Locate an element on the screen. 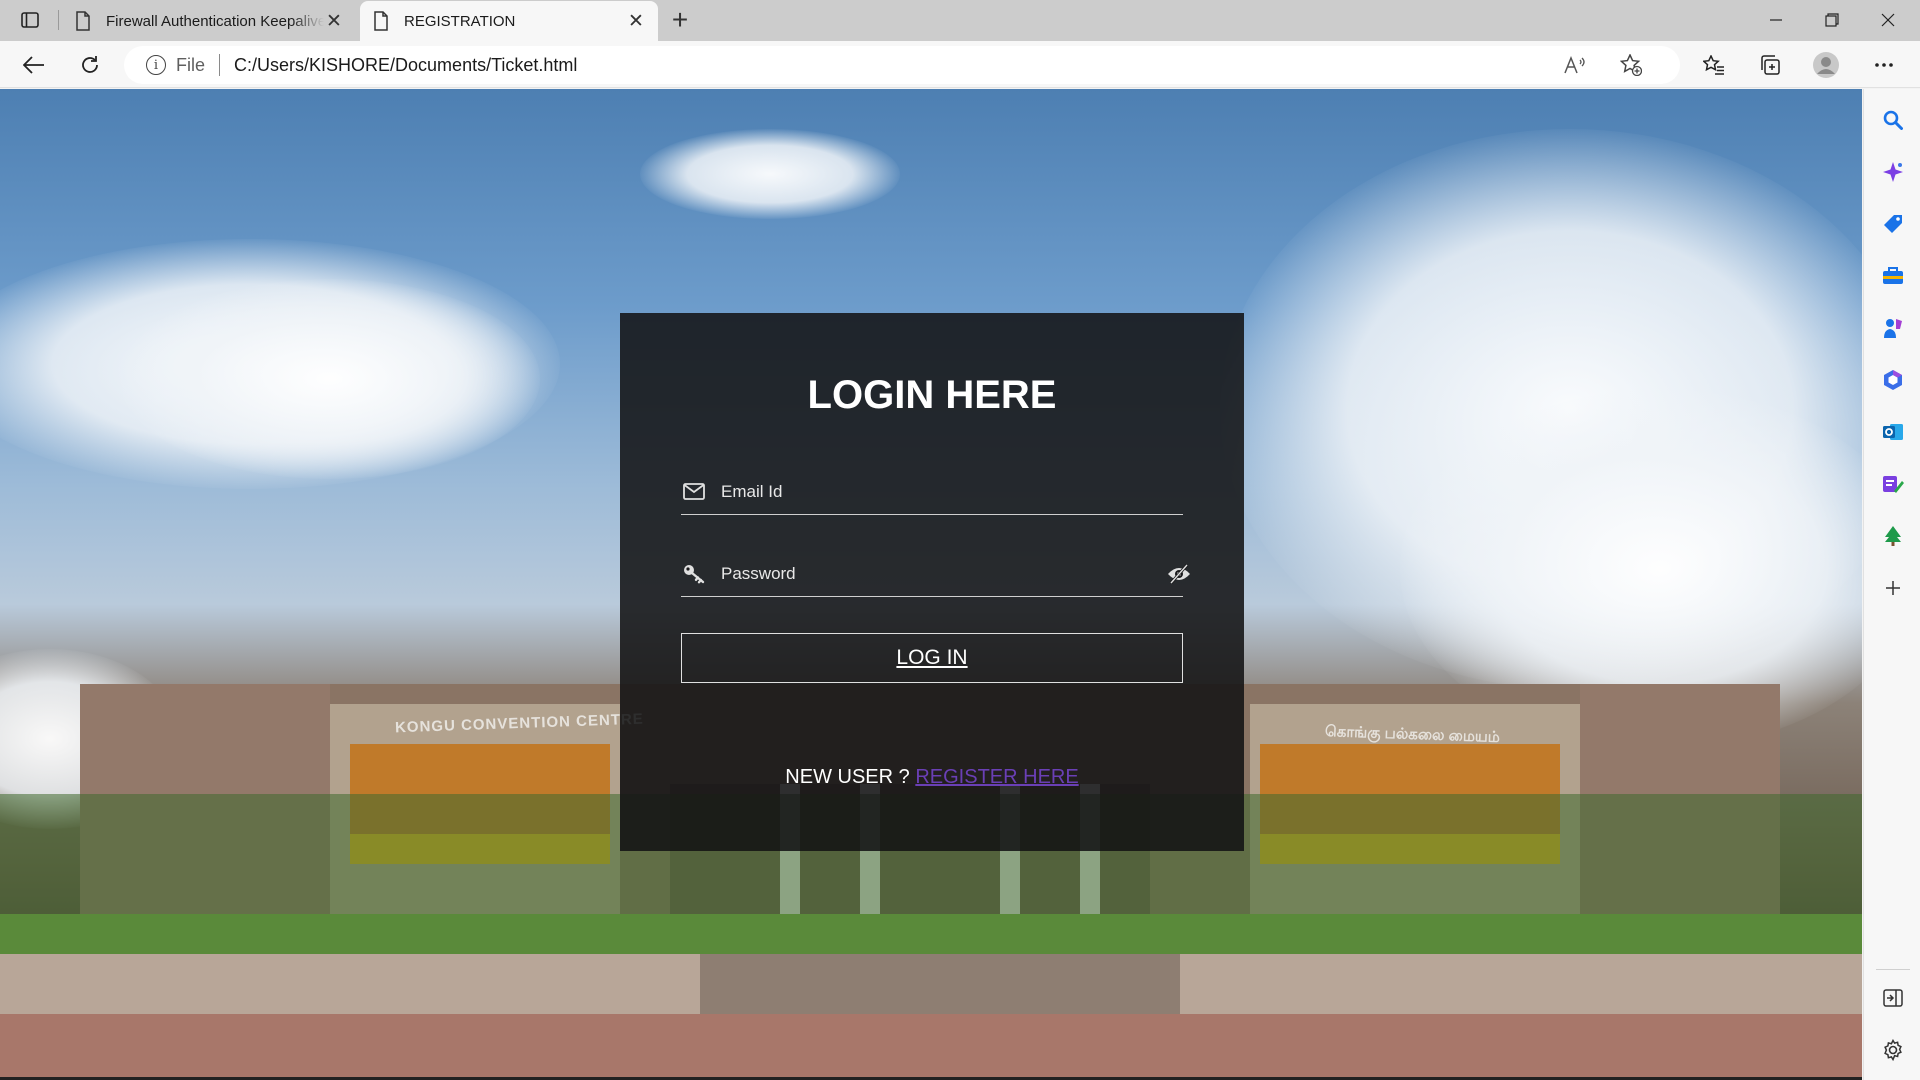 Image resolution: width=1920 pixels, height=1080 pixels. favorites-button is located at coordinates (1714, 65).